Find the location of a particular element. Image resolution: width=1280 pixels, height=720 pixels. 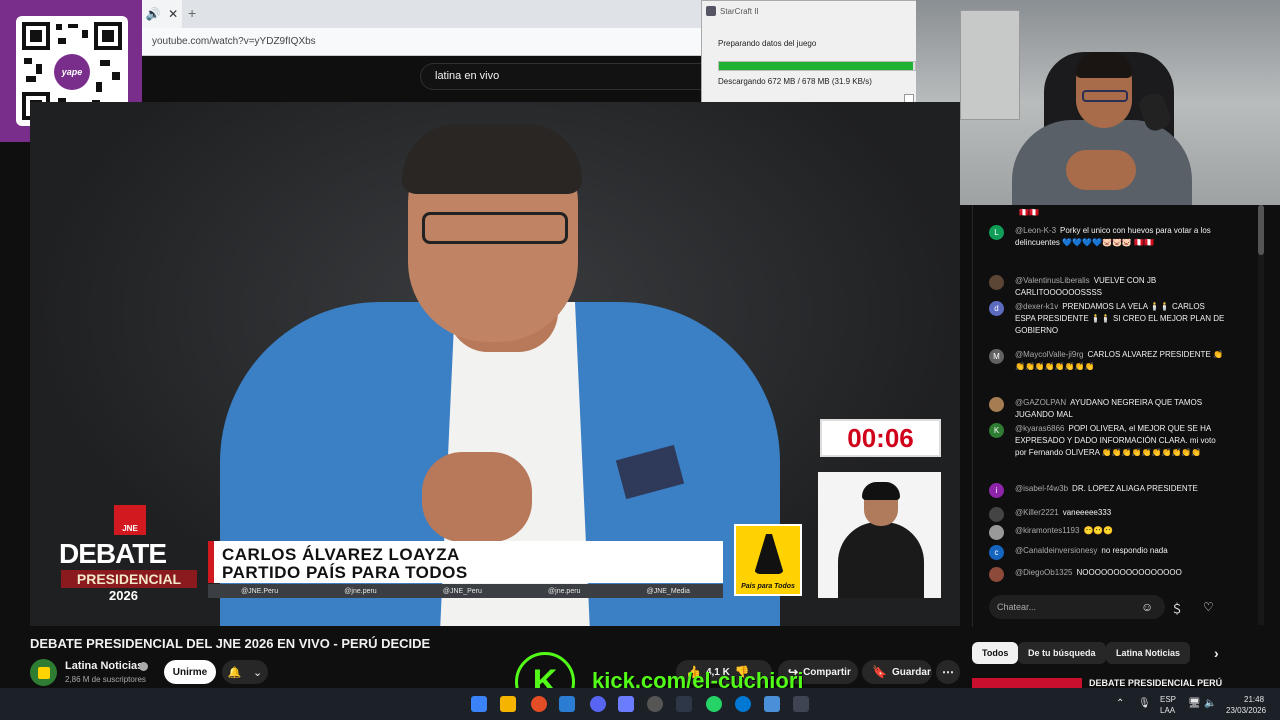

mic-icon: 🎙 is located at coordinates (1144, 703).